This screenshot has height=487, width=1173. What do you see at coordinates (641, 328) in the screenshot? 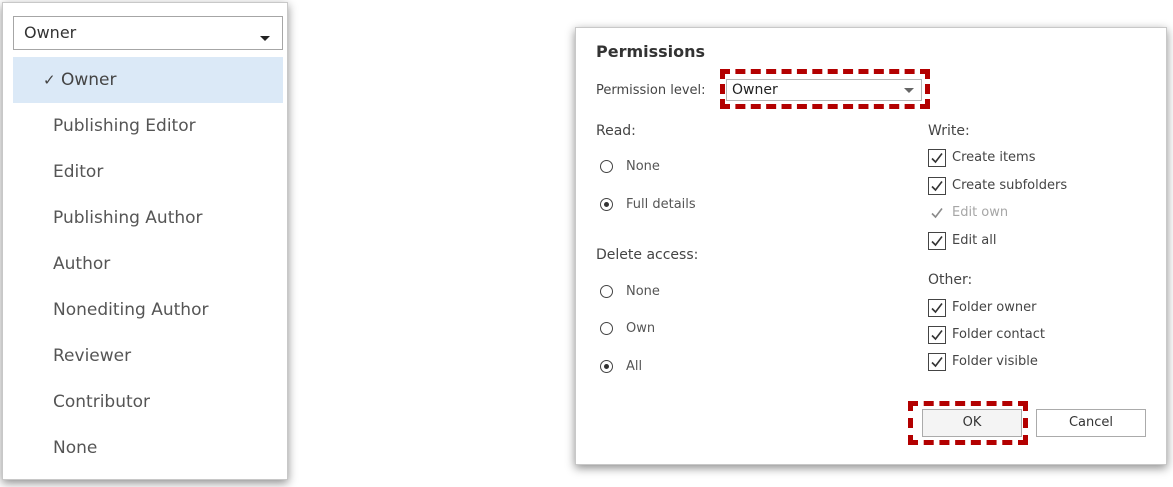
I see `radio-label: Own` at bounding box center [641, 328].